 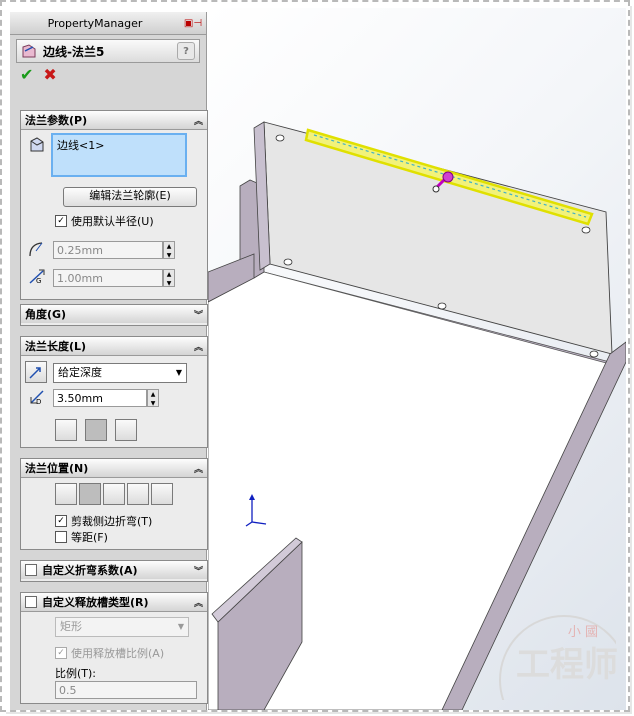 I want to click on checkbox-unchecked-icon, so click(x=61, y=537).